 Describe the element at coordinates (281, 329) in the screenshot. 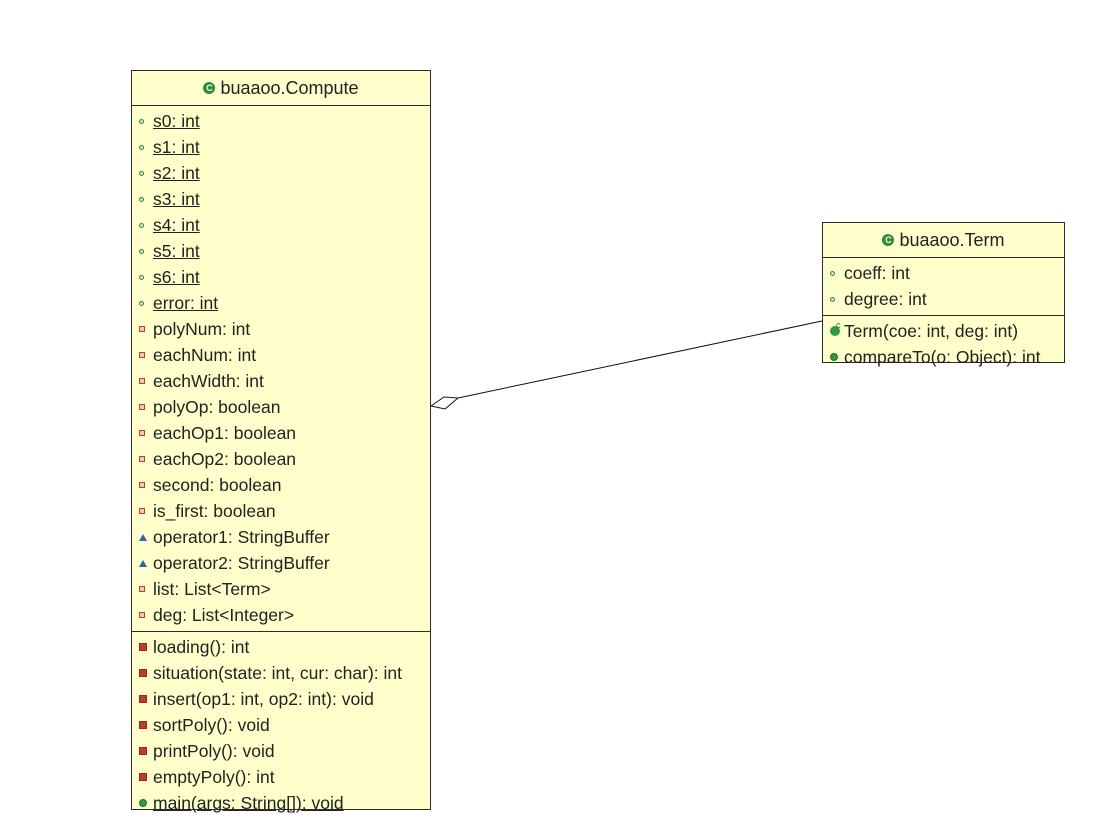

I see `field-row: polyNum: int` at that location.